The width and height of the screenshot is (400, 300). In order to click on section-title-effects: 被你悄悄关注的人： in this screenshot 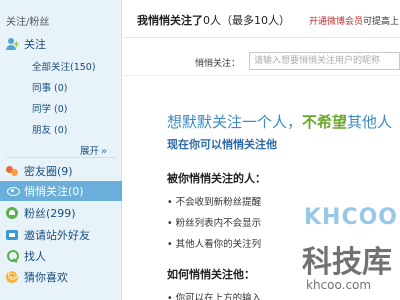, I will do `click(216, 178)`.